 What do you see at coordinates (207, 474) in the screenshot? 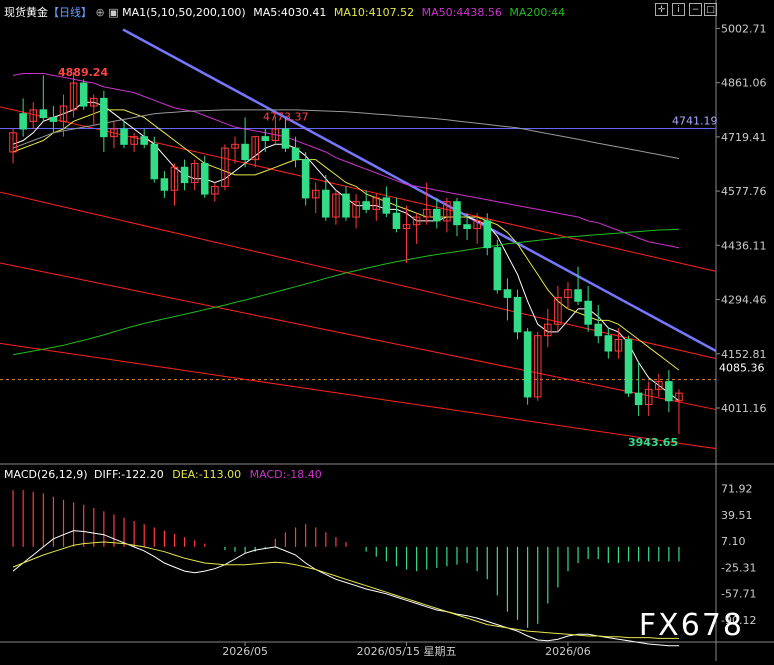
I see `macd-dea: DEA:-113.00` at bounding box center [207, 474].